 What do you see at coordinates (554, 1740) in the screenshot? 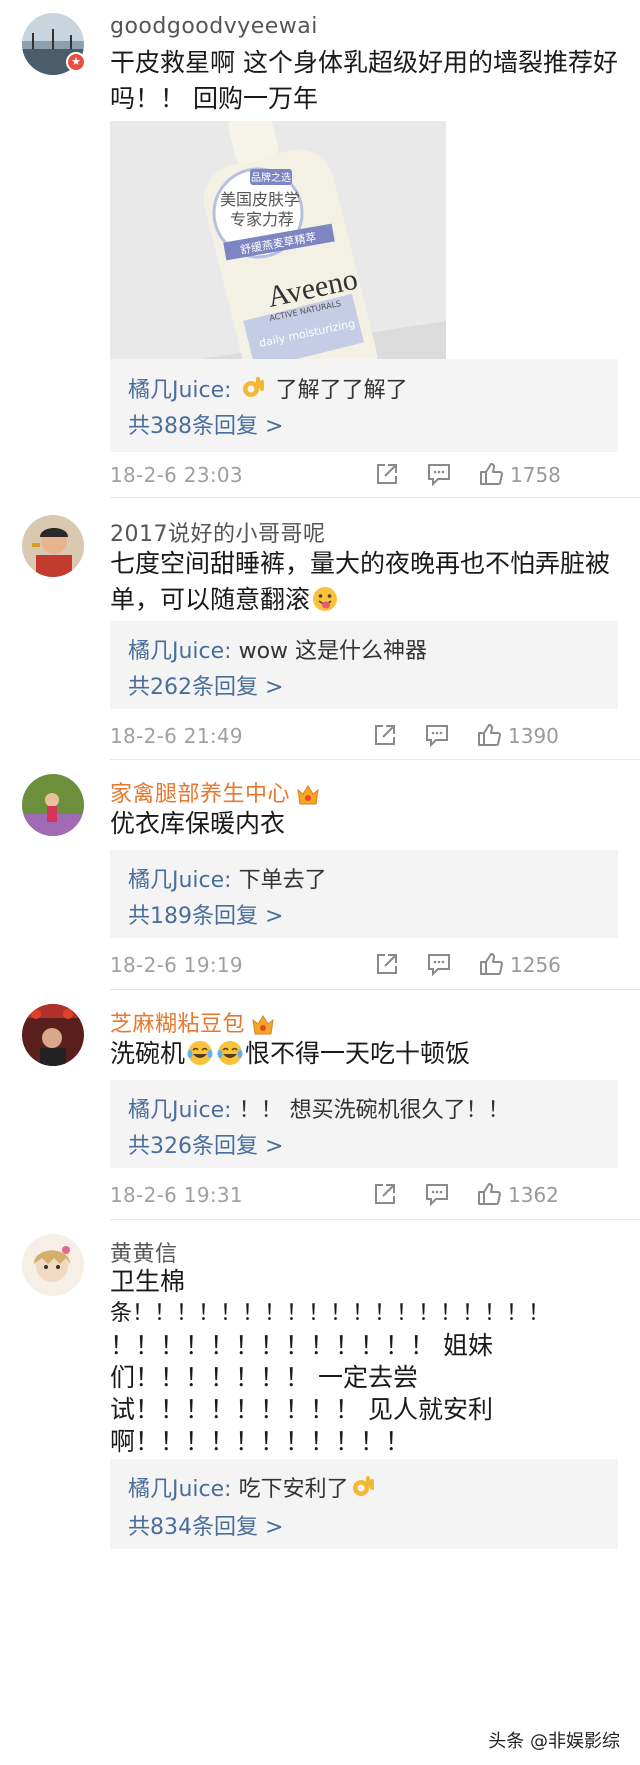
I see `watermark: 头条 @非娱影综` at bounding box center [554, 1740].